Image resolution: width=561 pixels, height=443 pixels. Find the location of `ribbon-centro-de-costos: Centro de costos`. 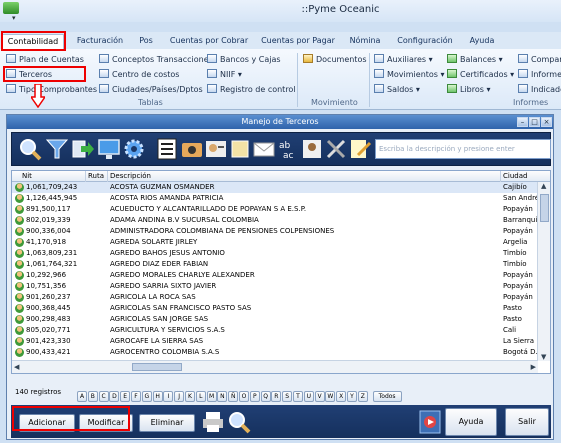

ribbon-centro-de-costos: Centro de costos is located at coordinates (139, 74).